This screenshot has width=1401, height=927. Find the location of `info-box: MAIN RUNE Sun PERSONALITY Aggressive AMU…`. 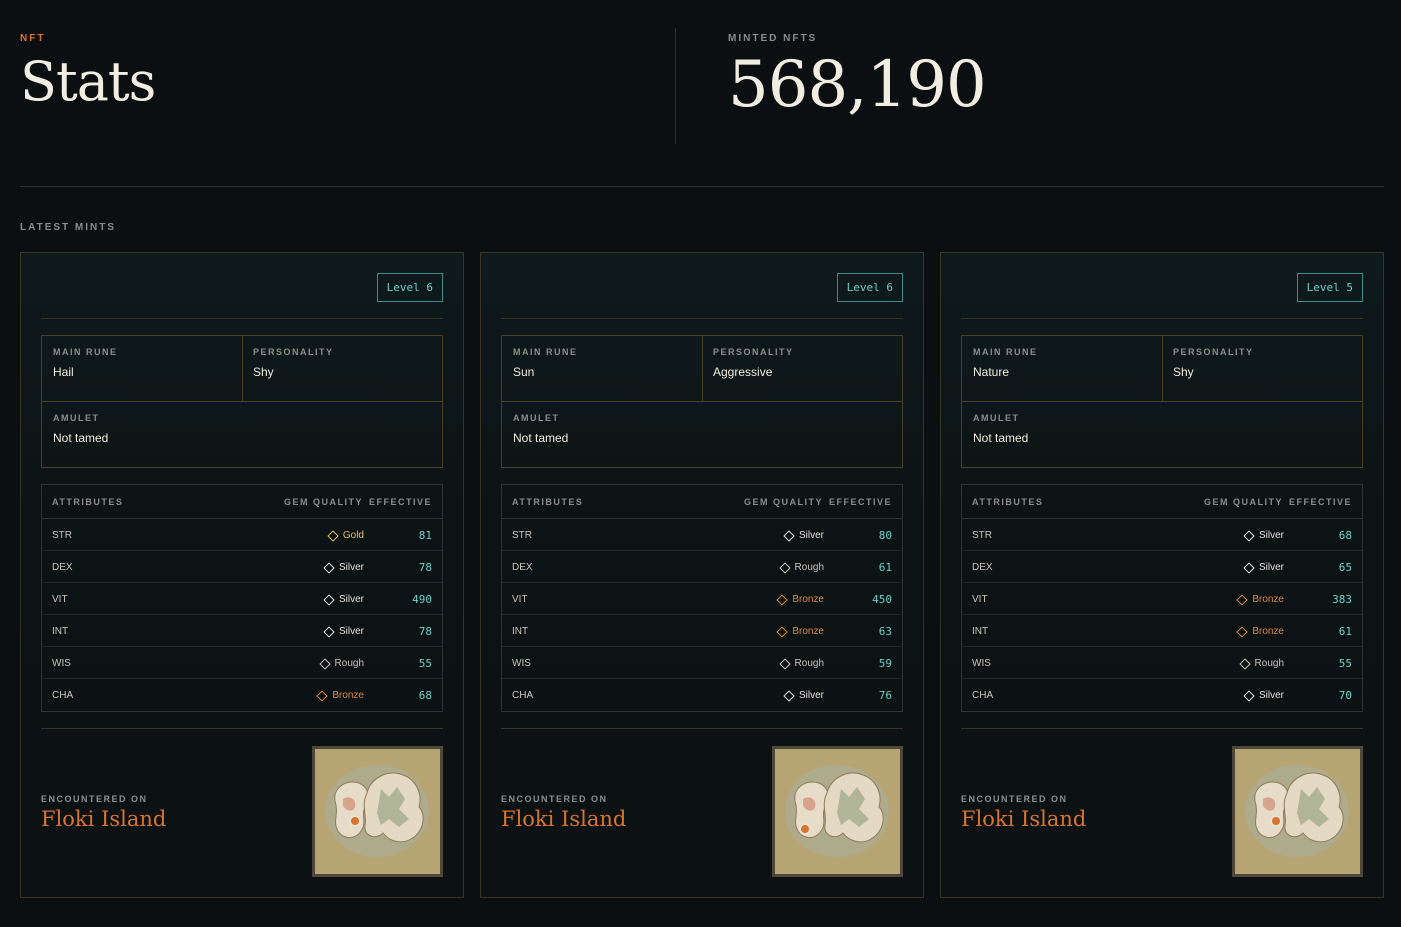

info-box: MAIN RUNE Sun PERSONALITY Aggressive AMU… is located at coordinates (702, 401).